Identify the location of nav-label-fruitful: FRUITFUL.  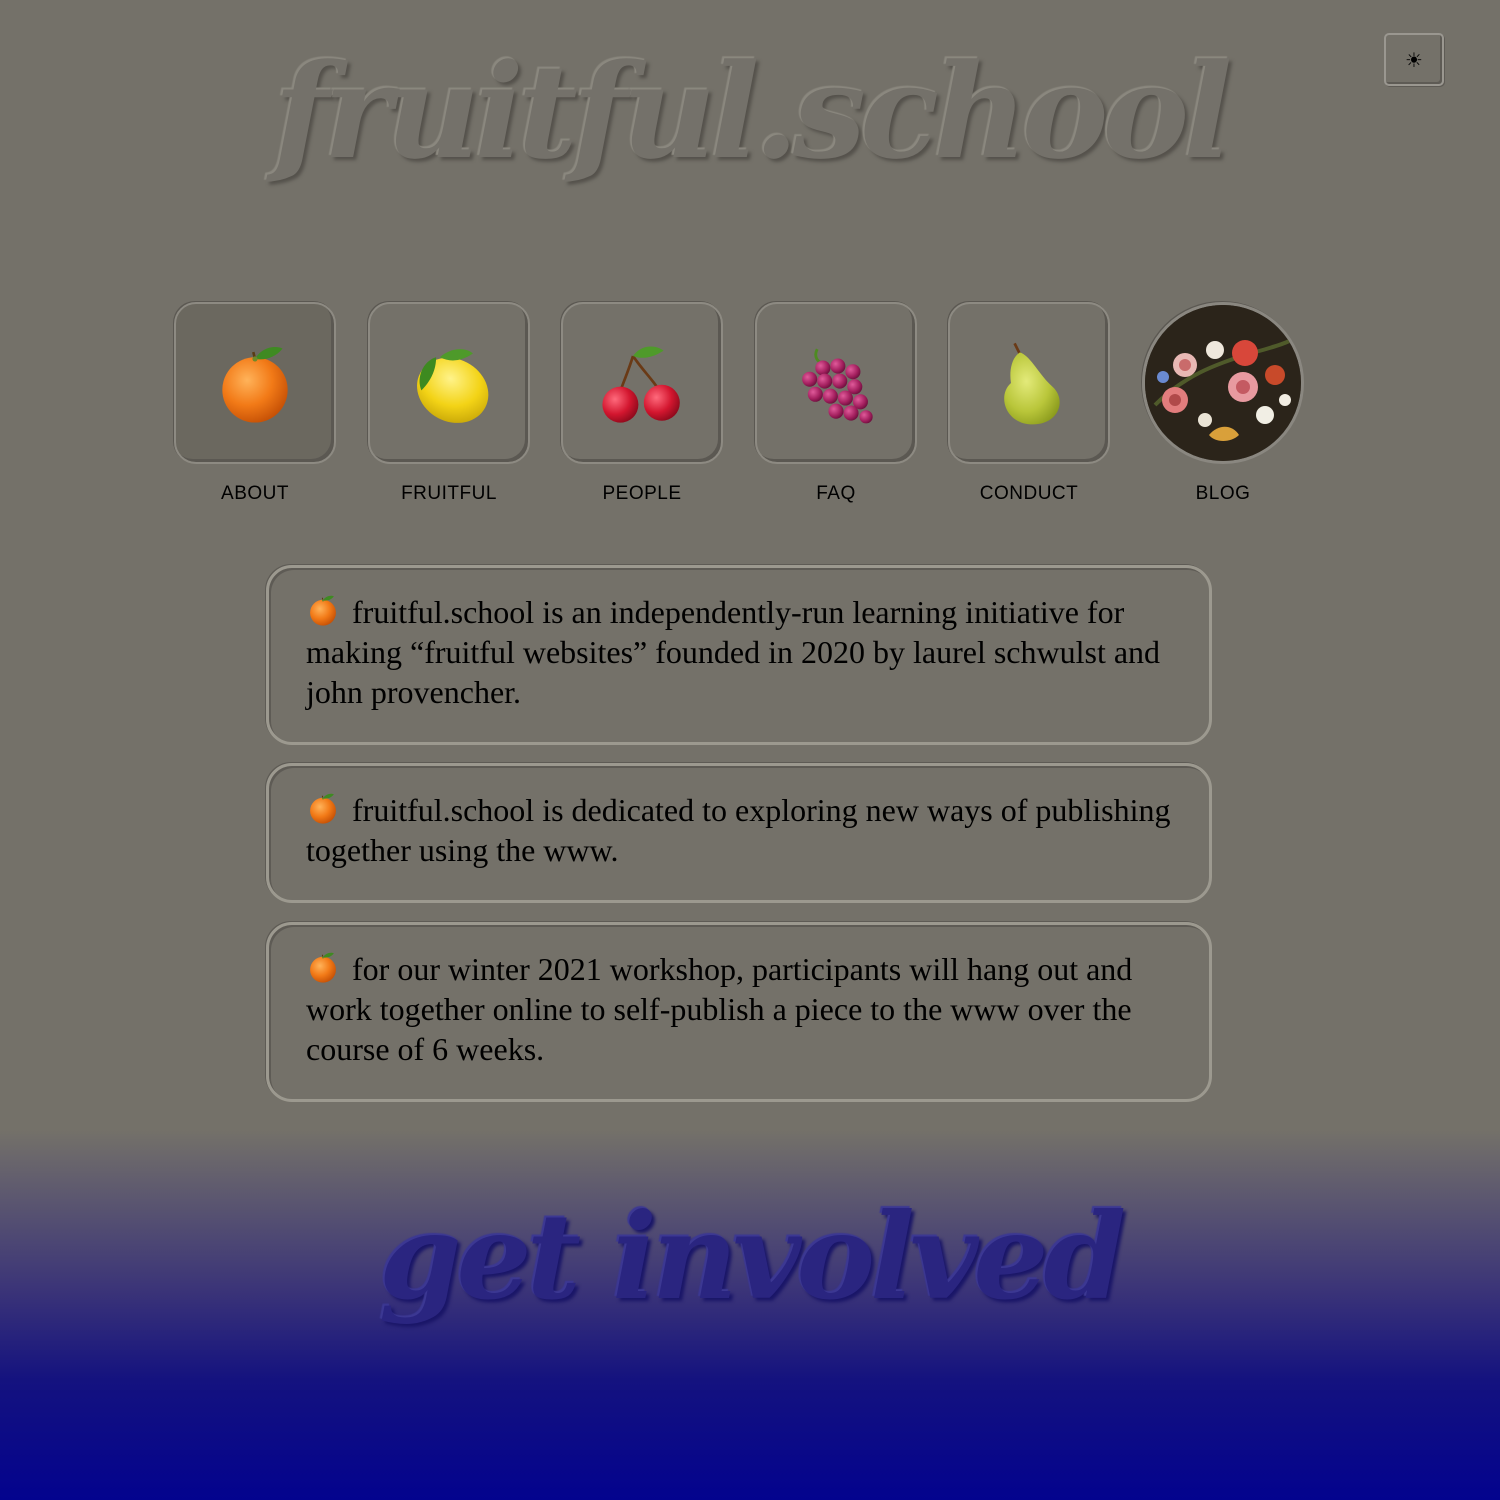
(449, 493).